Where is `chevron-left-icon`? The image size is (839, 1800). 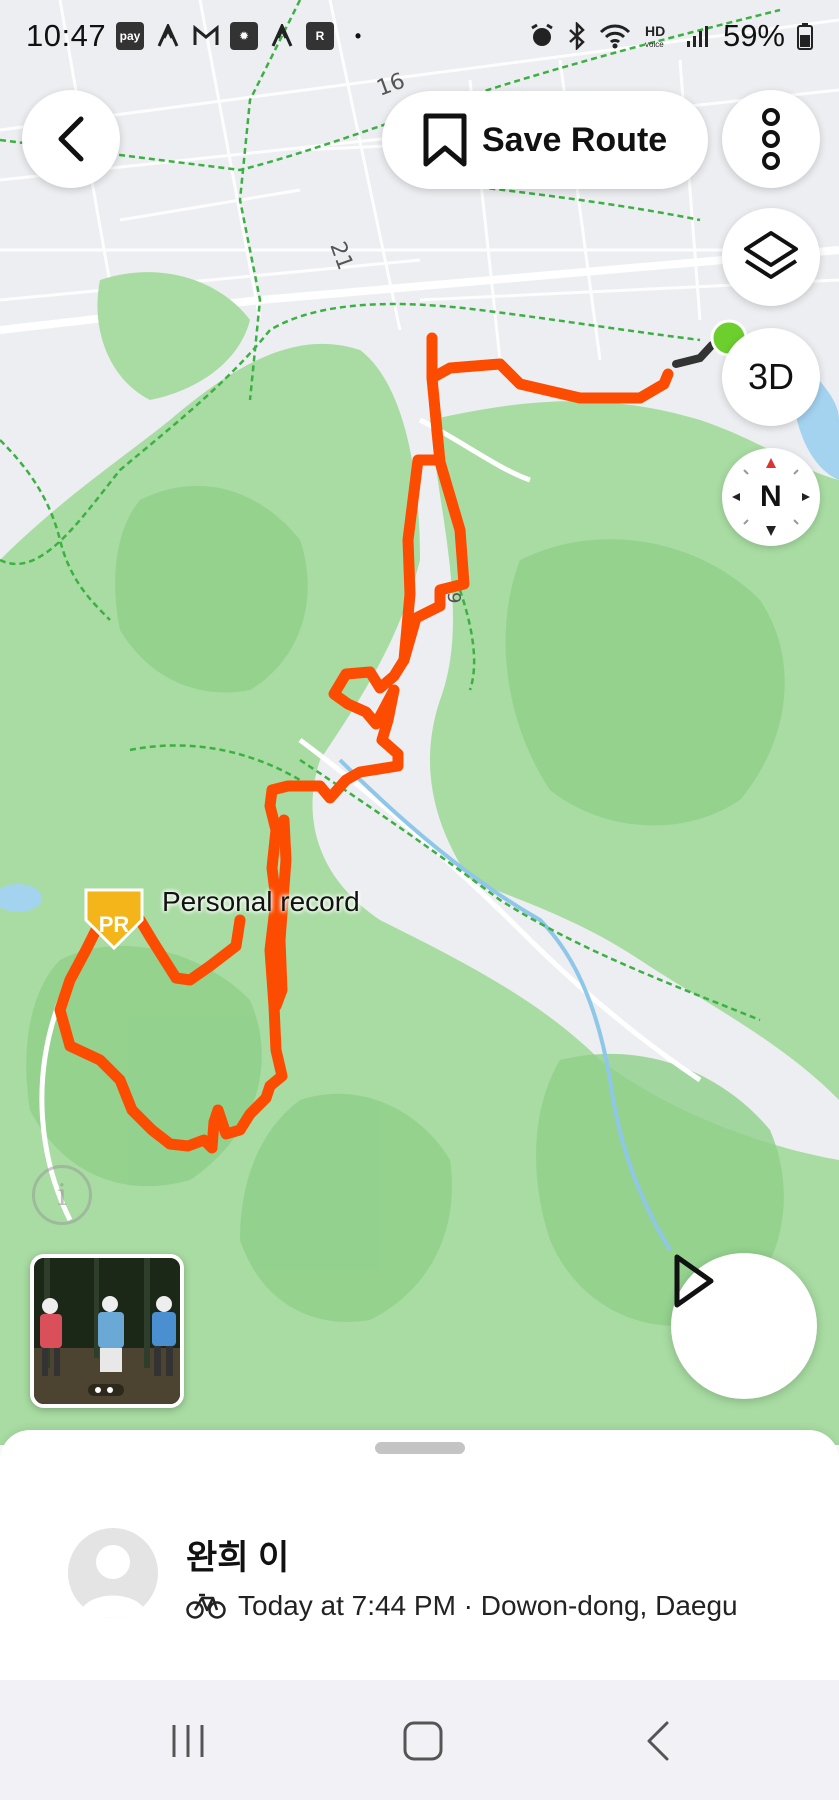 chevron-left-icon is located at coordinates (71, 139).